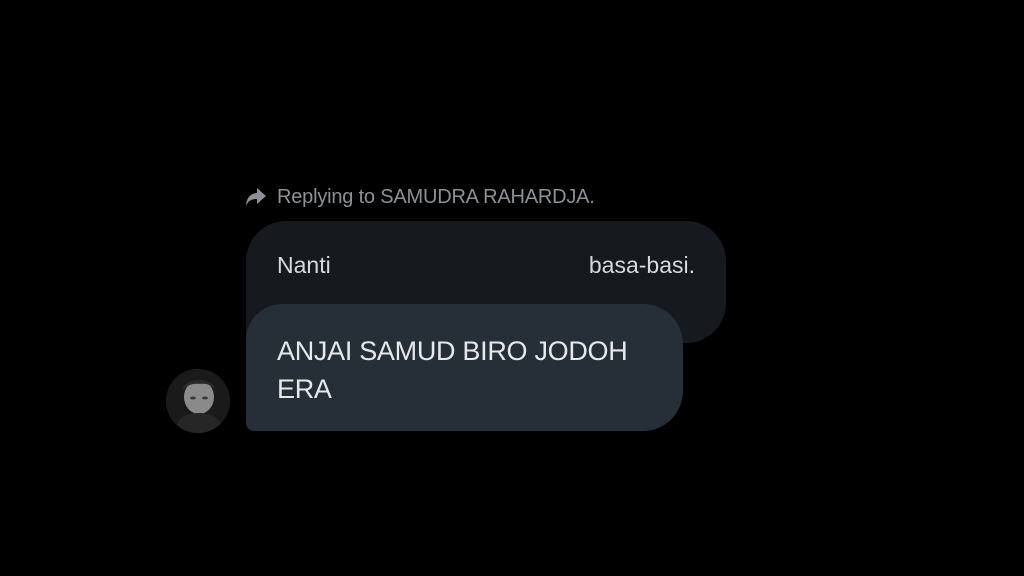 Image resolution: width=1024 pixels, height=576 pixels. Describe the element at coordinates (304, 265) in the screenshot. I see `quoted-text-start: Nanti` at that location.